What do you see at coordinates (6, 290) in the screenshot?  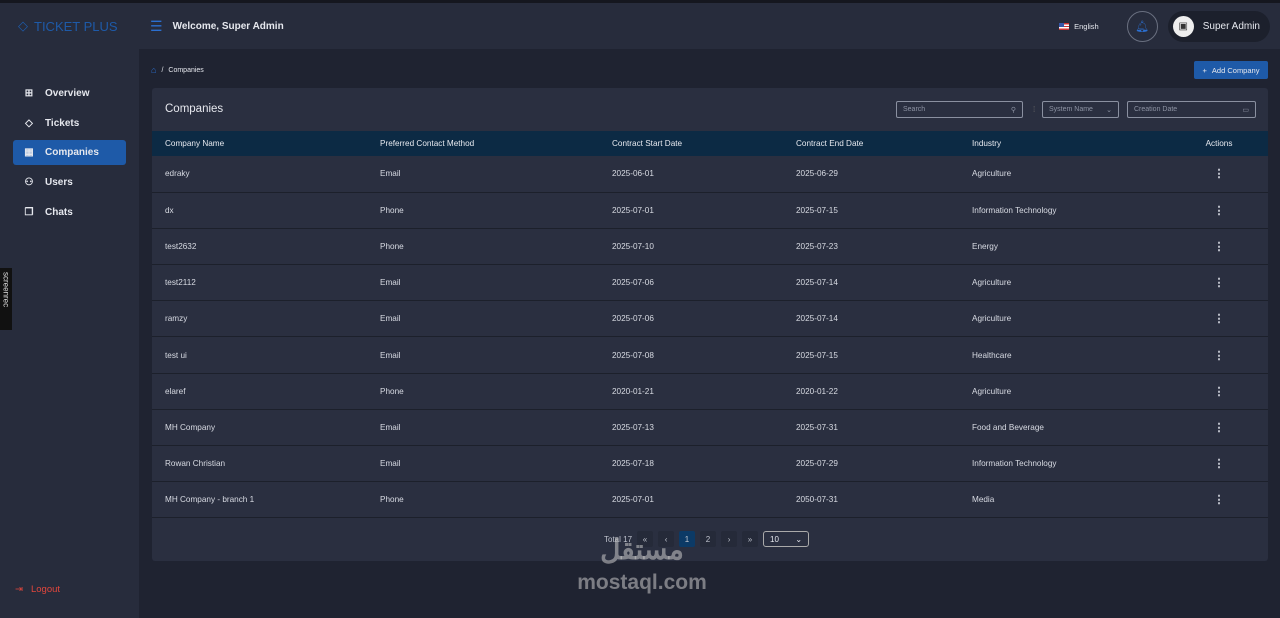 I see `screenrec-label: screenrec` at bounding box center [6, 290].